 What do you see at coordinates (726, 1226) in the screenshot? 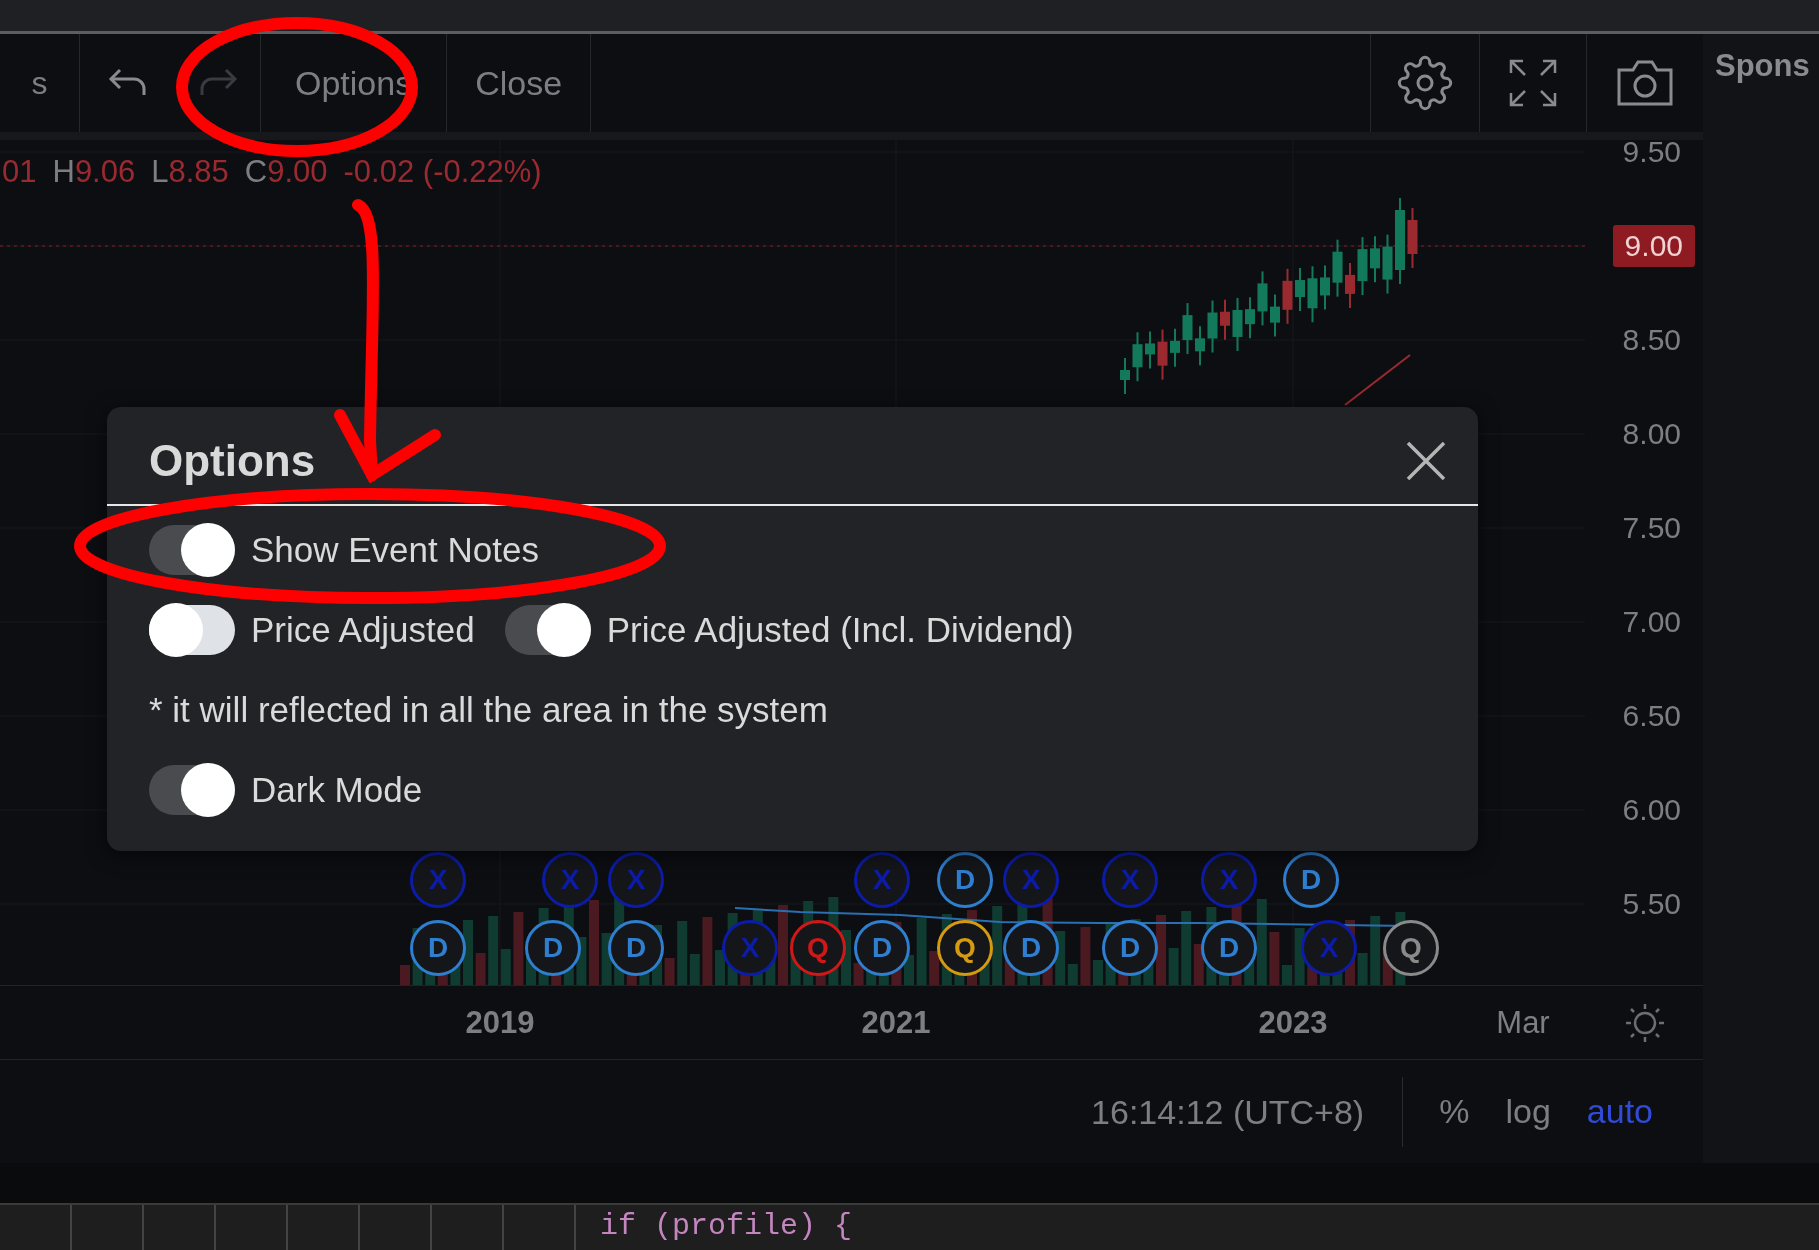
I see `code-line: if (profile) {` at bounding box center [726, 1226].